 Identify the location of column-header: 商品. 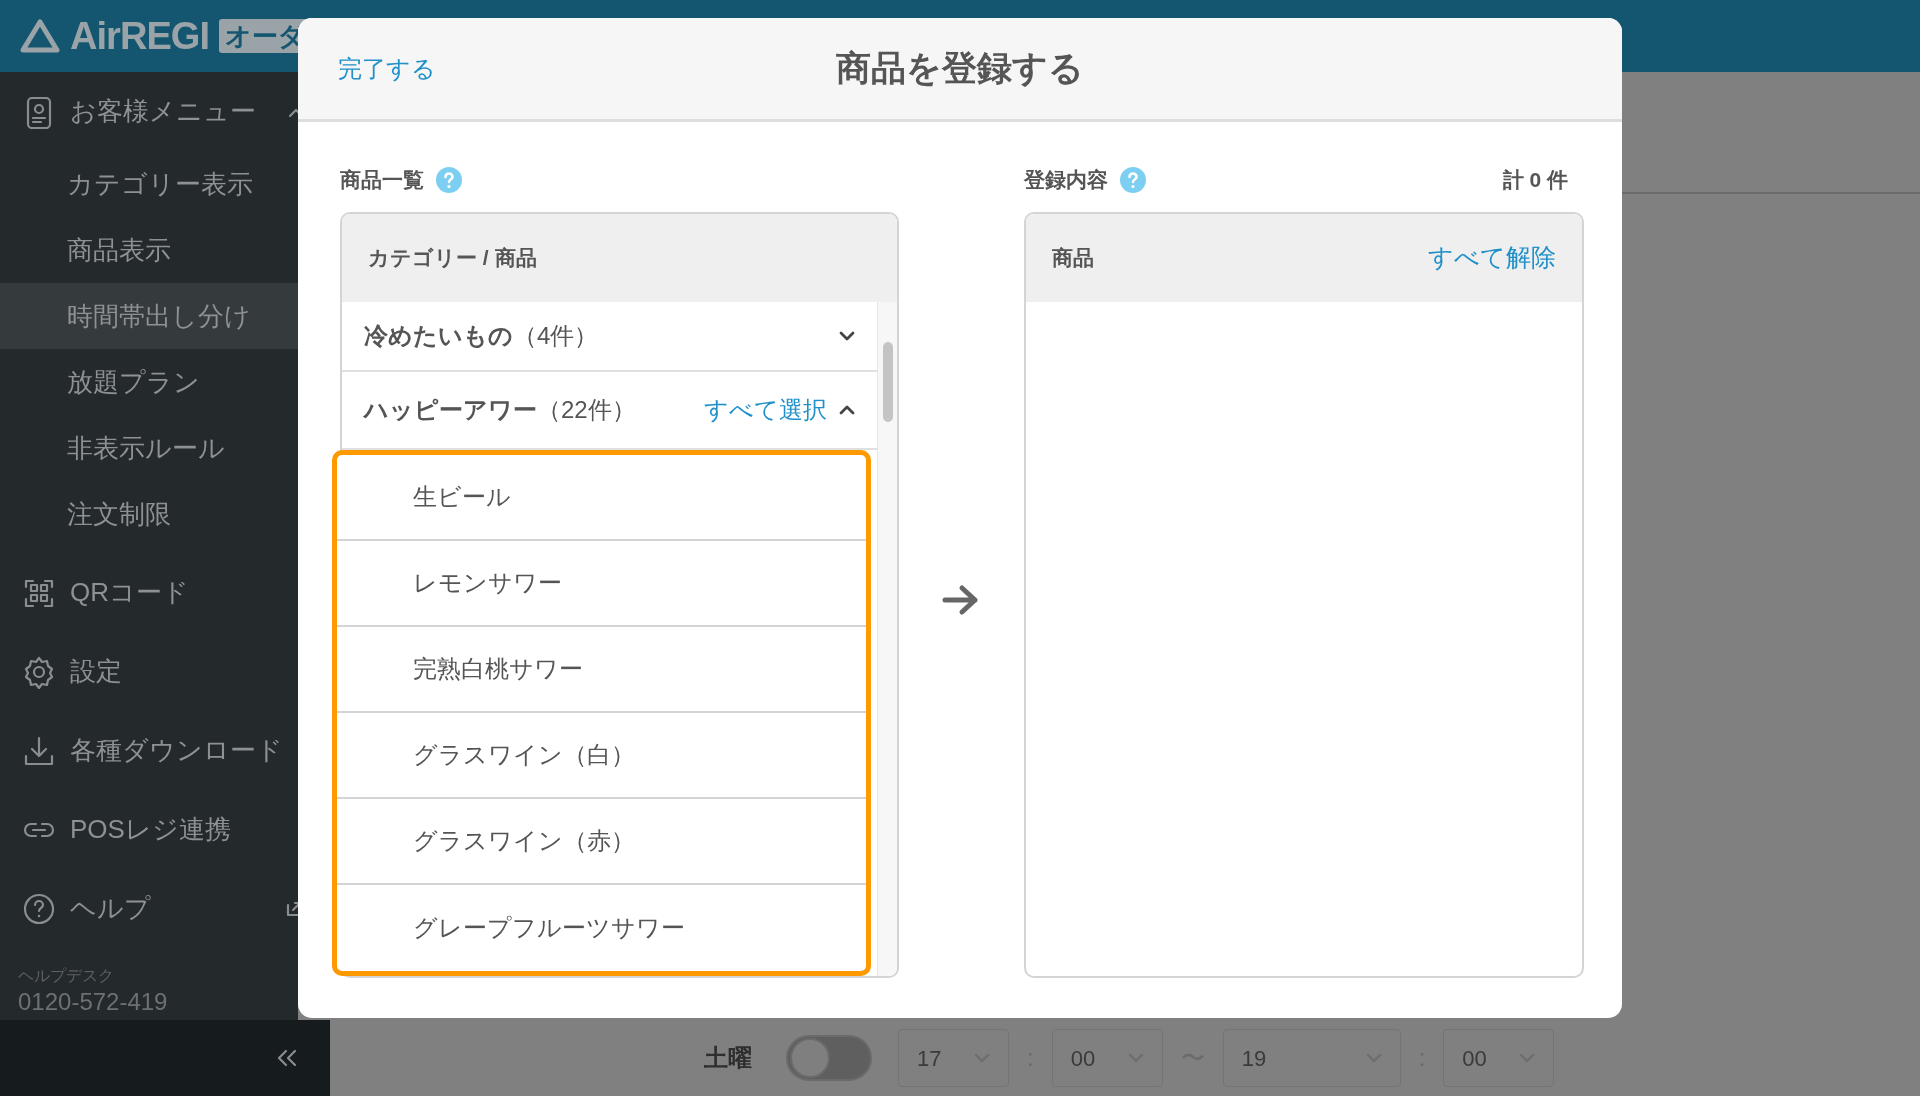
(1073, 258).